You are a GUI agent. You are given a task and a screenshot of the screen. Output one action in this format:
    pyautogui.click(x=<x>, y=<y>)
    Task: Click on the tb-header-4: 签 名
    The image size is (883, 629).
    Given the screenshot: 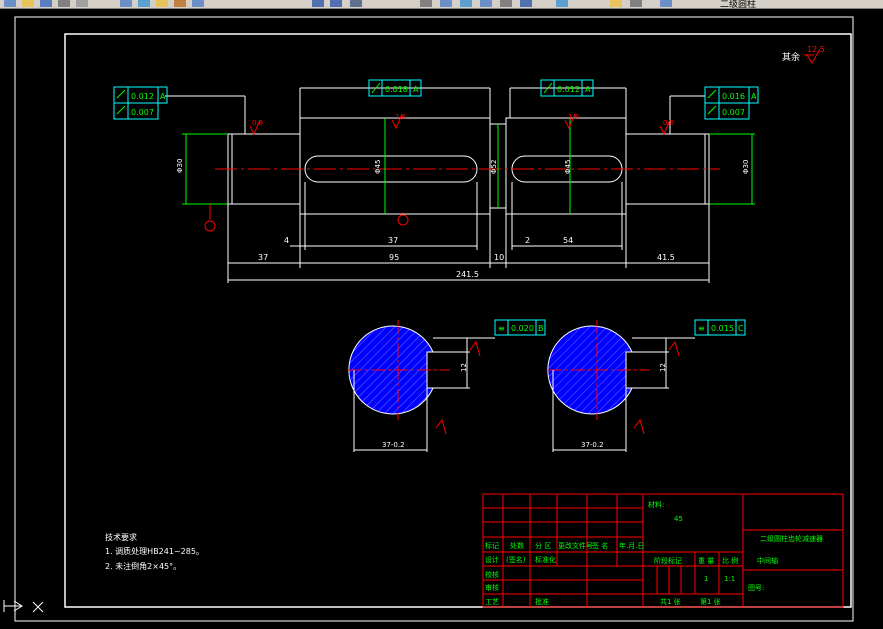 What is the action you would take?
    pyautogui.click(x=600, y=545)
    